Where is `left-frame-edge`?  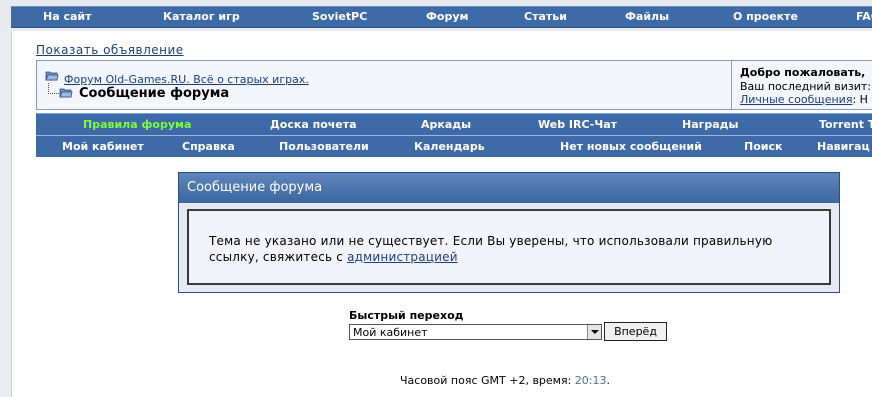 left-frame-edge is located at coordinates (6, 214).